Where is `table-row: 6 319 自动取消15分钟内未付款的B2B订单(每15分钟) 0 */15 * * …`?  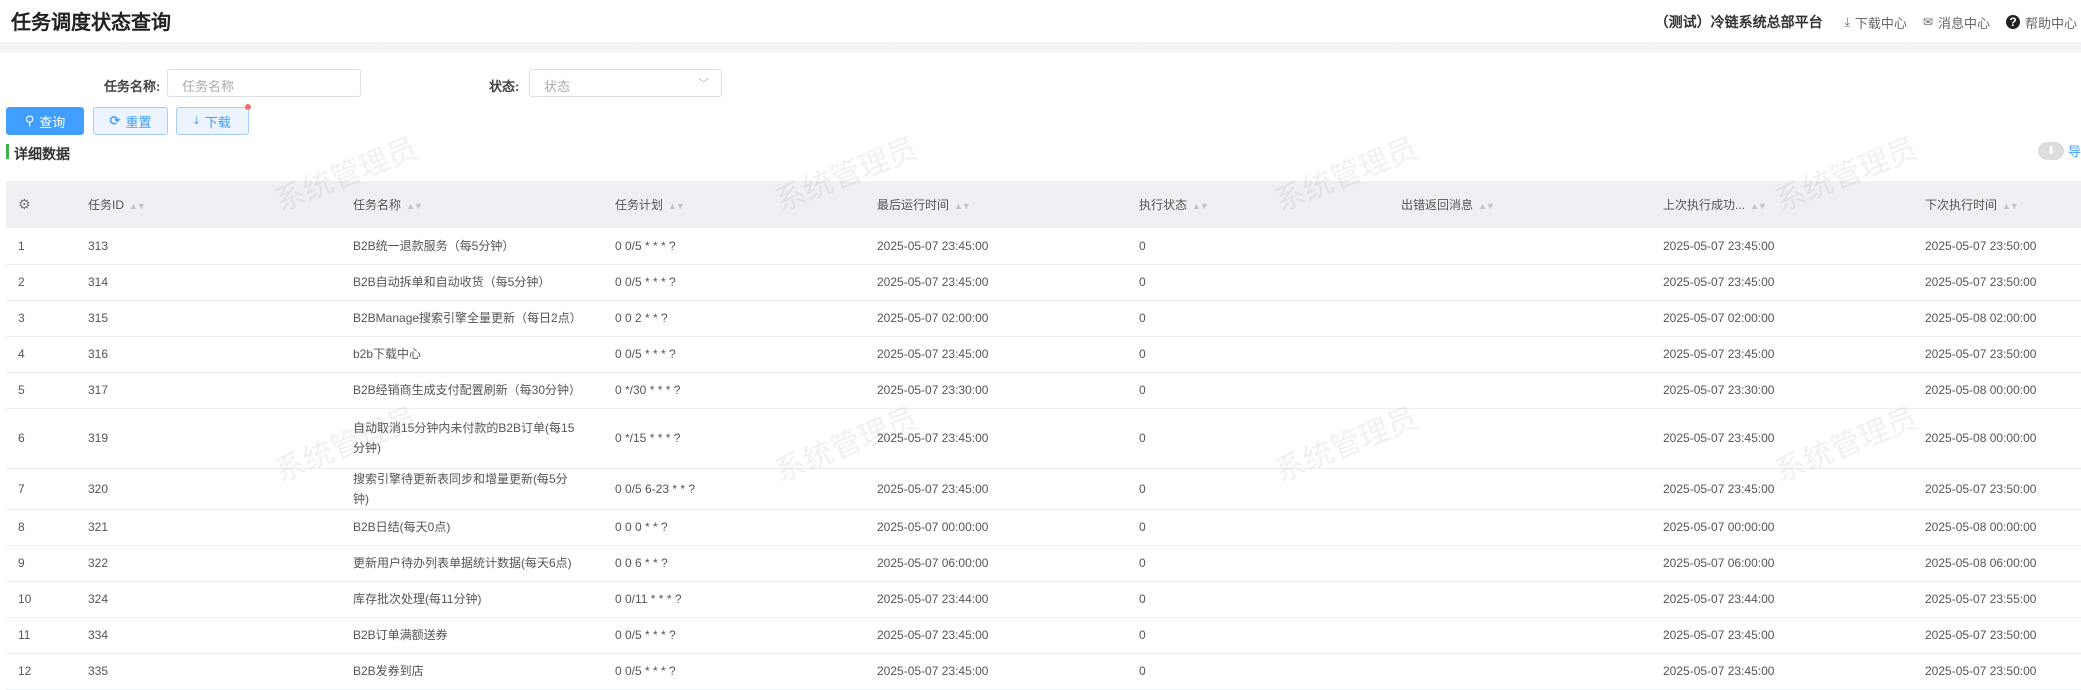
table-row: 6 319 自动取消15分钟内未付款的B2B订单(每15分钟) 0 */15 * * … is located at coordinates (1043, 438).